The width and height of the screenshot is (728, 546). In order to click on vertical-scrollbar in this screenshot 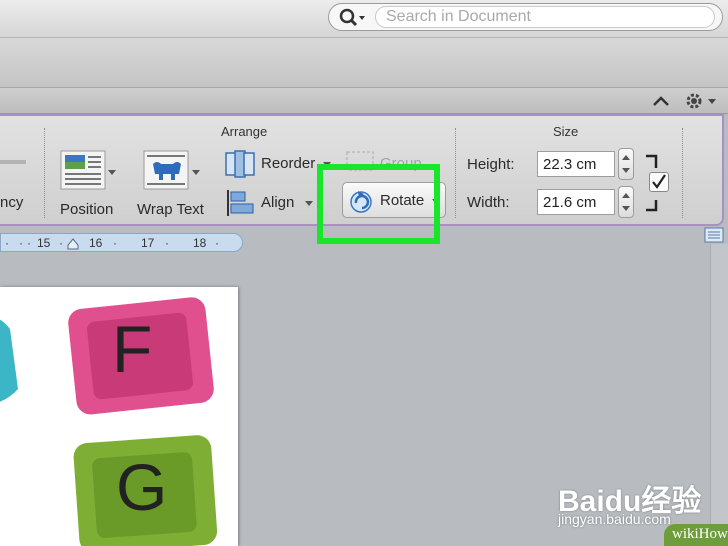, I will do `click(719, 395)`.